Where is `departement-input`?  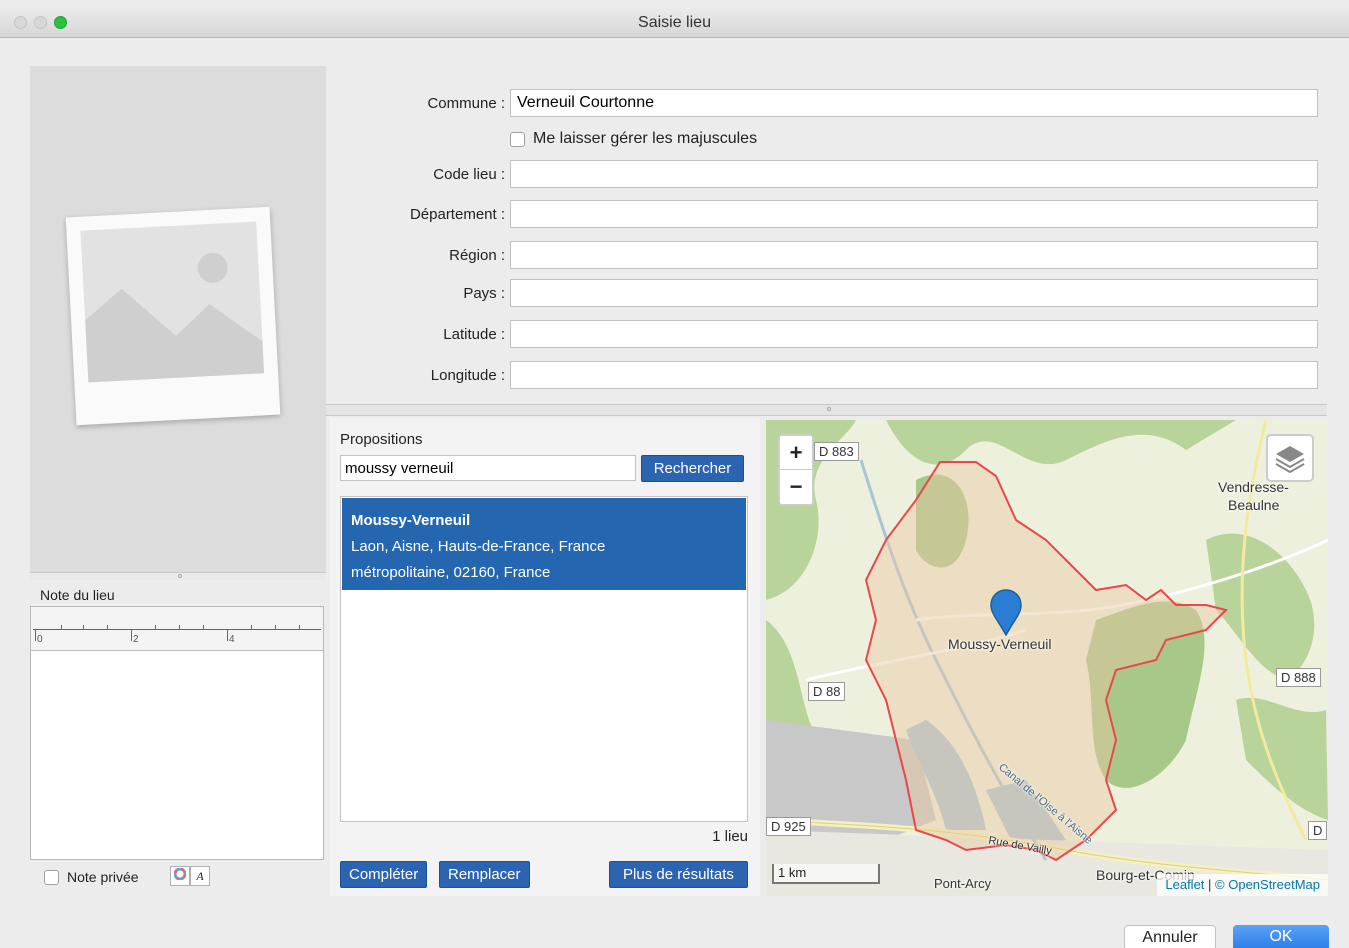 departement-input is located at coordinates (914, 214).